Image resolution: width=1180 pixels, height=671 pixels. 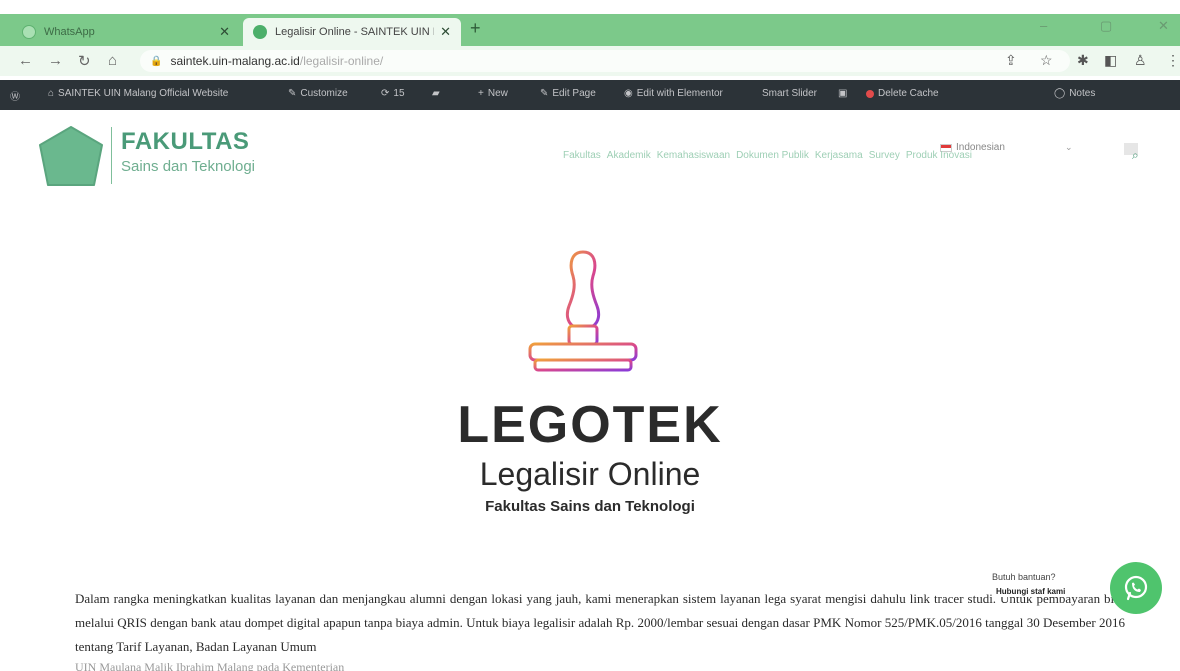 What do you see at coordinates (629, 155) in the screenshot?
I see `nav-item-akademik: Akademik` at bounding box center [629, 155].